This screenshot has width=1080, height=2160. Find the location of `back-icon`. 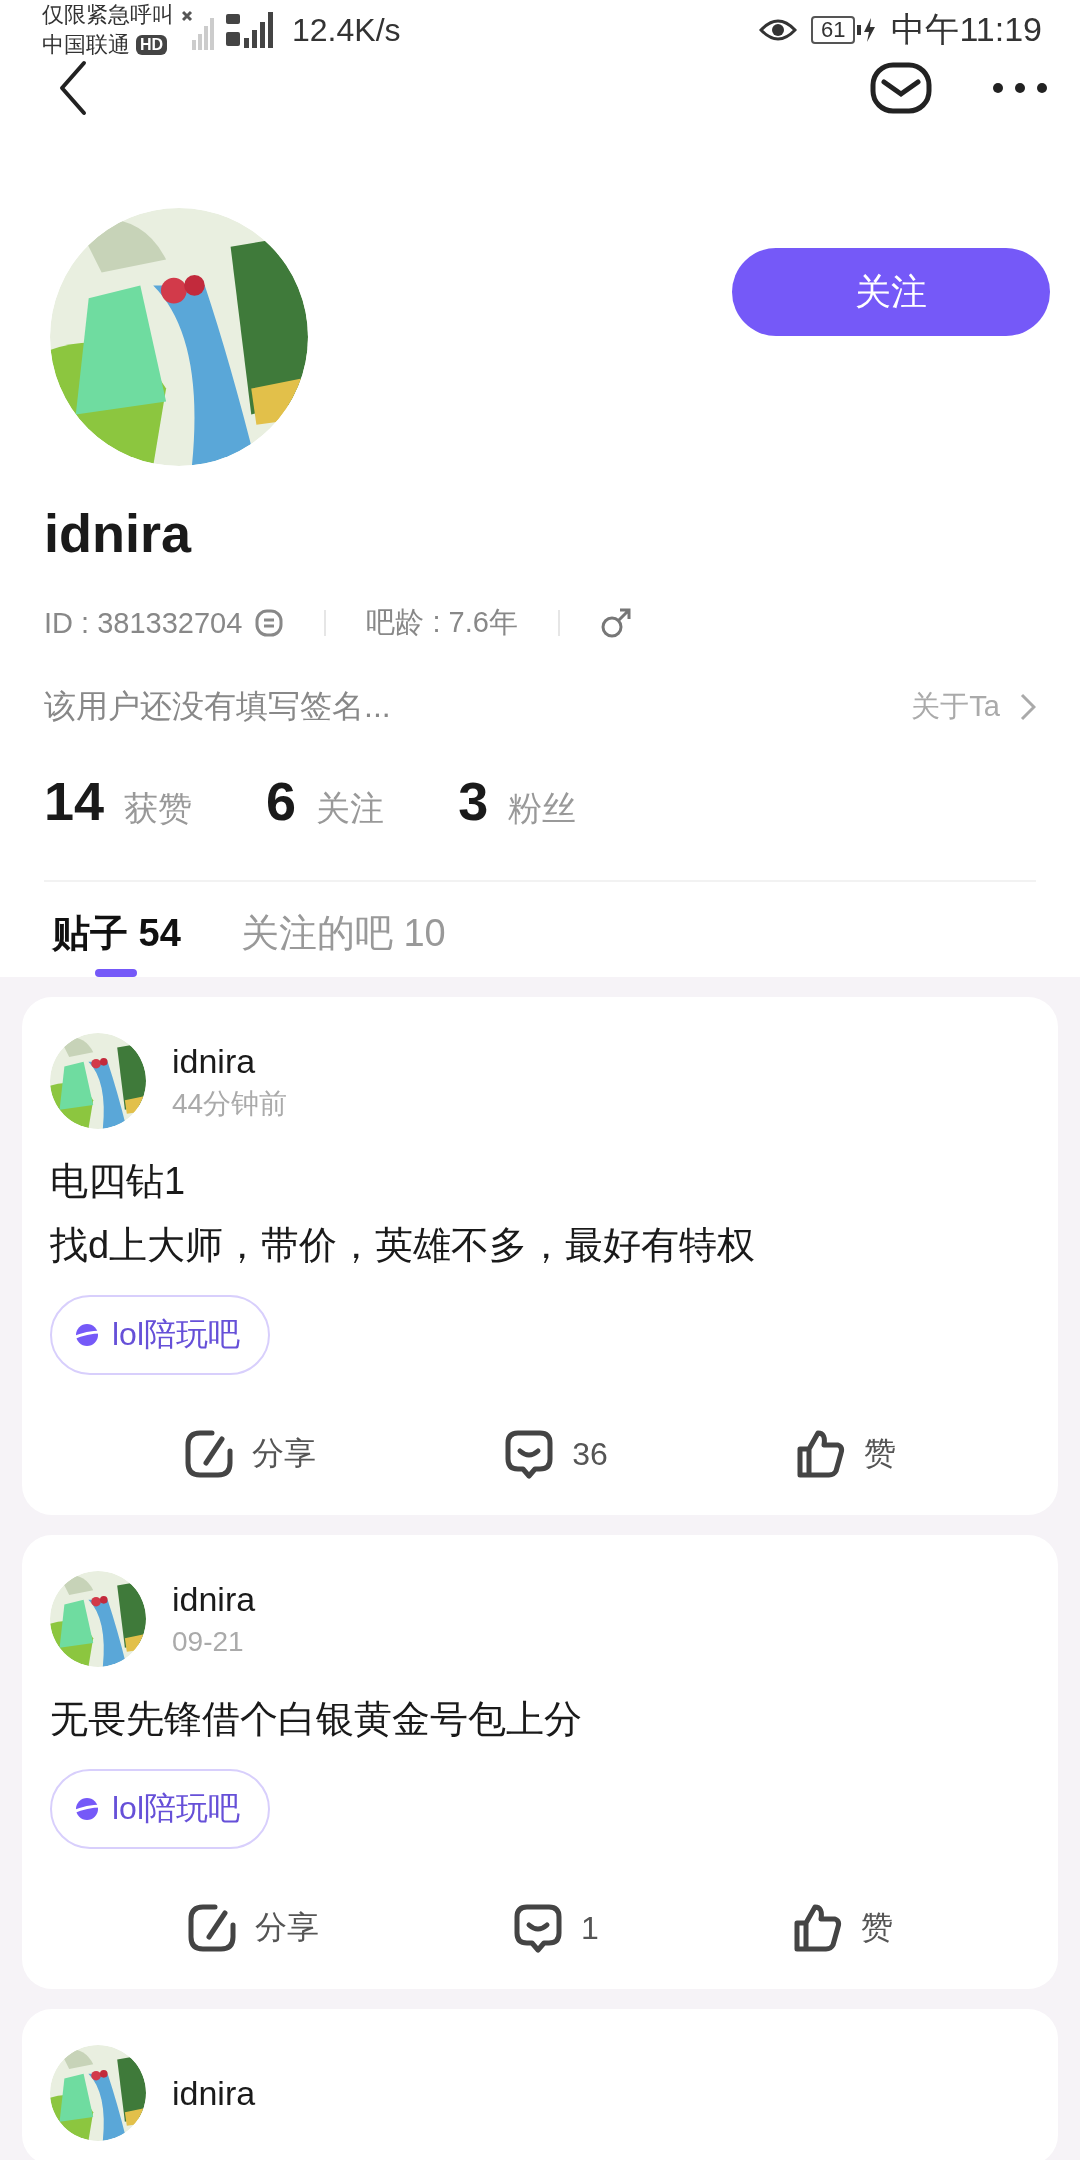

back-icon is located at coordinates (73, 88).